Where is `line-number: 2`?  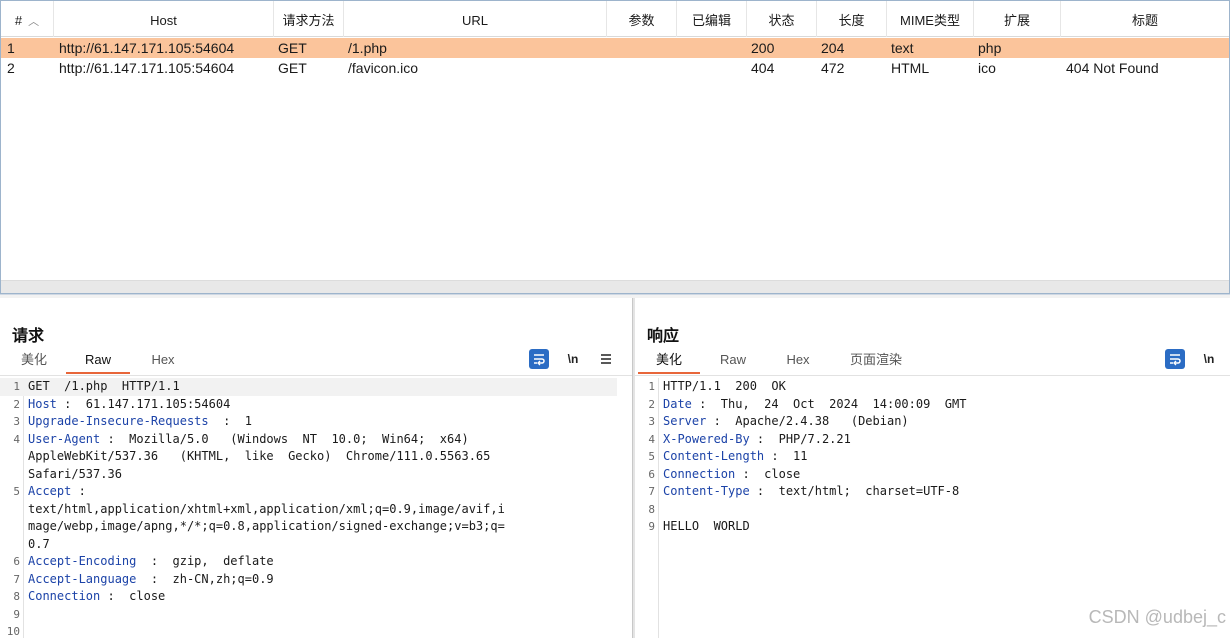 line-number: 2 is located at coordinates (651, 404).